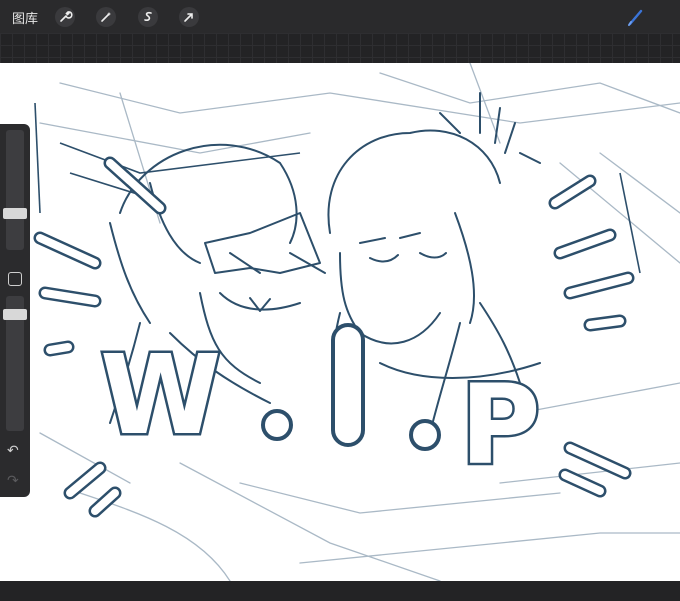  What do you see at coordinates (340, 591) in the screenshot?
I see `bottom-bar` at bounding box center [340, 591].